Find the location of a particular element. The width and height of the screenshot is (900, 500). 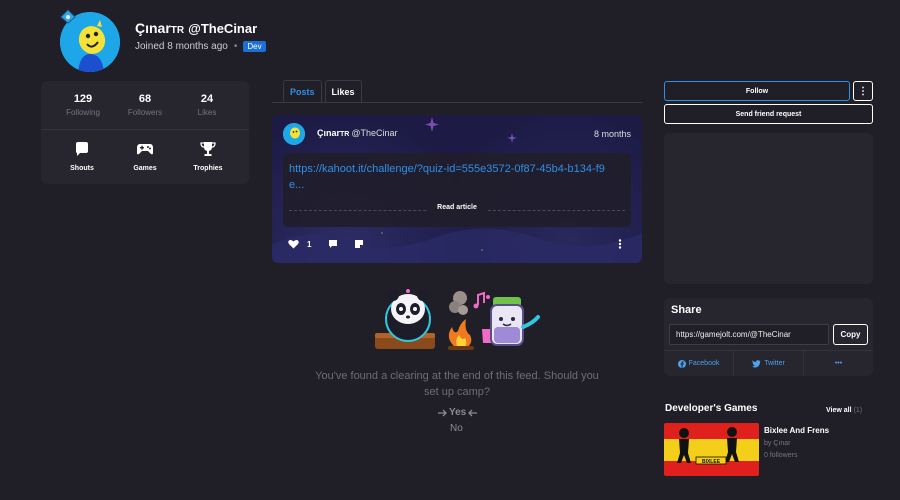

game-cover-image: BIXLEE is located at coordinates (711, 449).